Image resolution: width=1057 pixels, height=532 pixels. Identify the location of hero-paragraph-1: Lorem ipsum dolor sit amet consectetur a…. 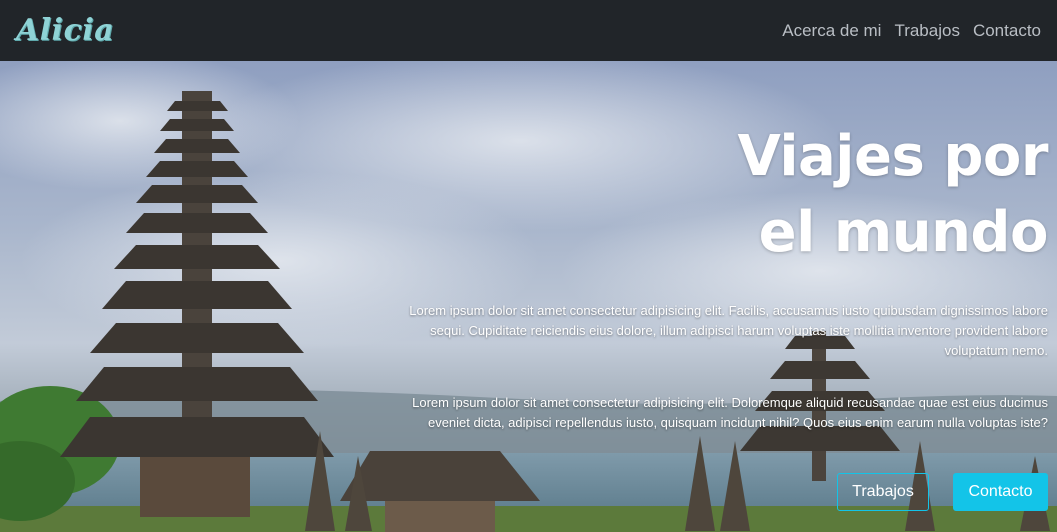
(728, 330).